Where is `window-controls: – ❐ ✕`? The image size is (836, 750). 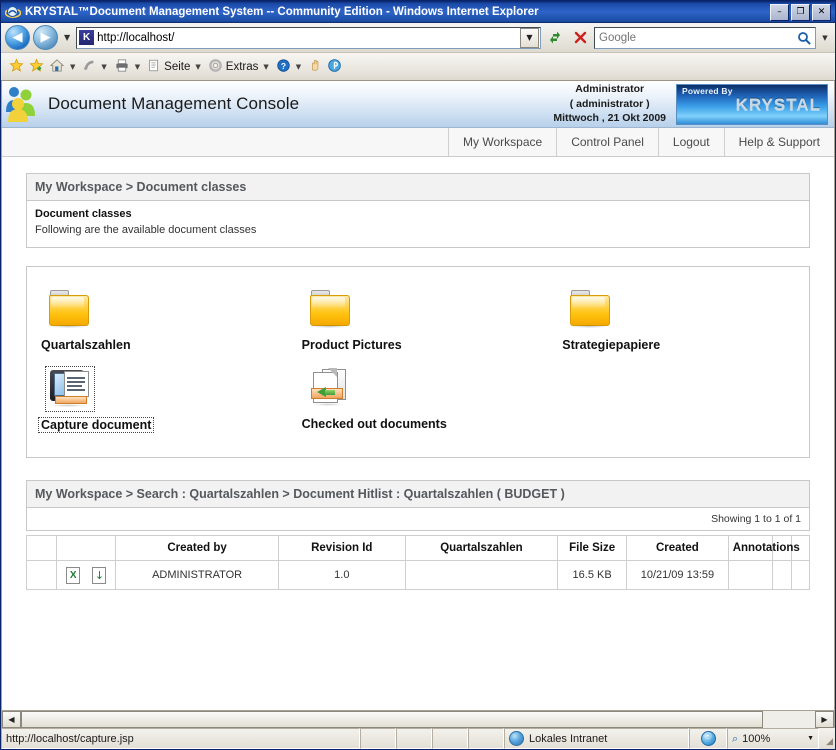 window-controls: – ❐ ✕ is located at coordinates (801, 12).